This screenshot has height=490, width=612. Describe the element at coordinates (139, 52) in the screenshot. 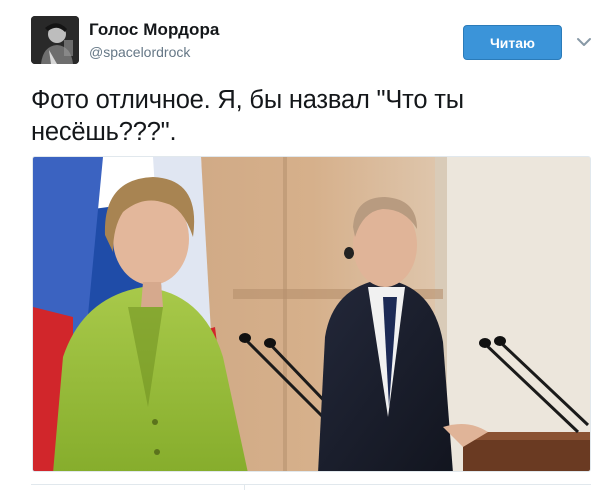

I see `author-handle: @spacelordrock` at that location.